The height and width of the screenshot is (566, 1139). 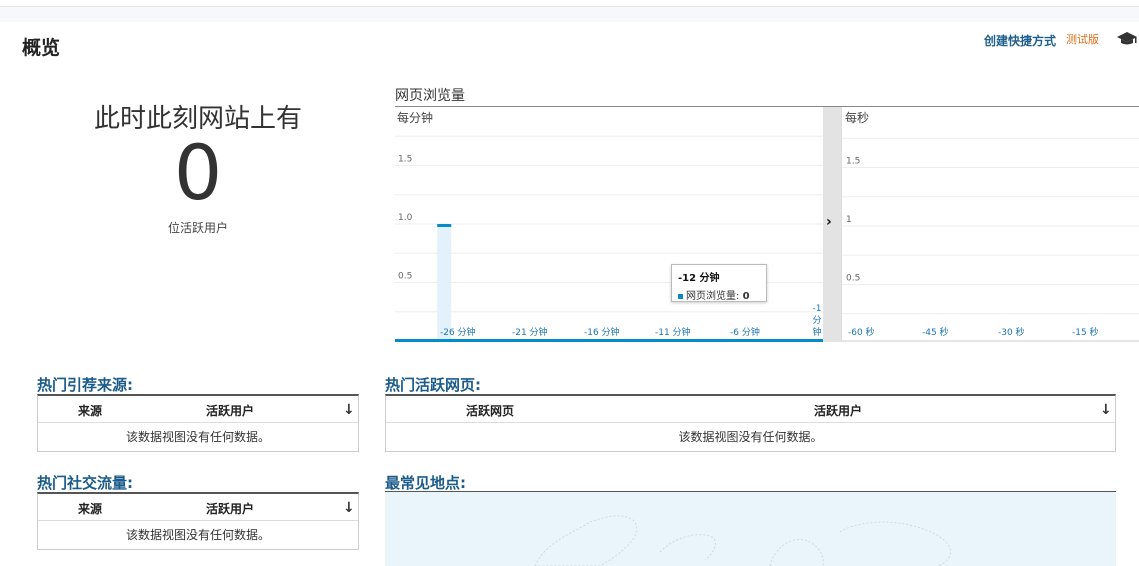 I want to click on series-dot-icon, so click(x=680, y=296).